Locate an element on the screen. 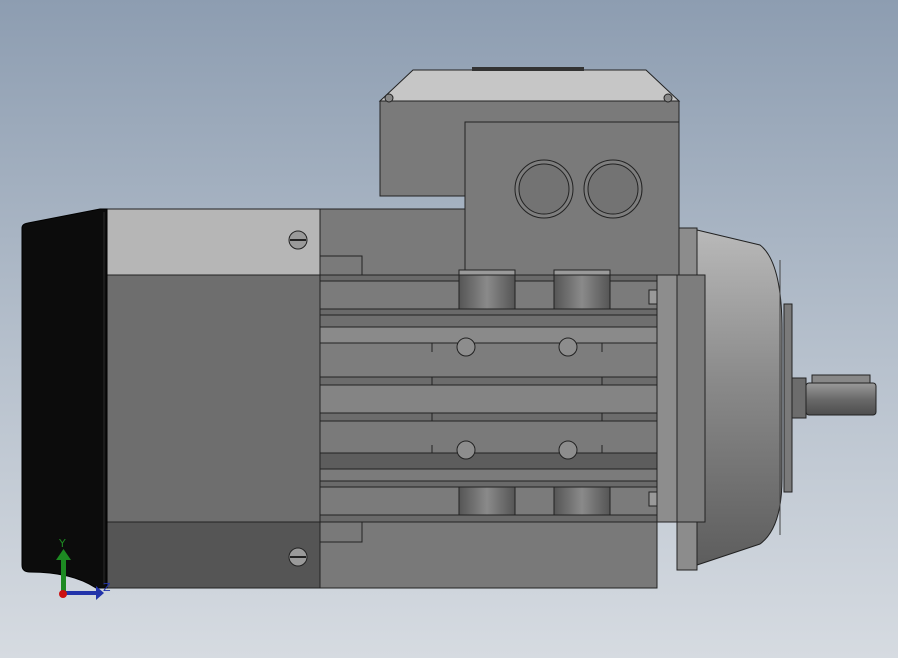 The image size is (898, 658). y-axis-label: Y is located at coordinates (62, 543).